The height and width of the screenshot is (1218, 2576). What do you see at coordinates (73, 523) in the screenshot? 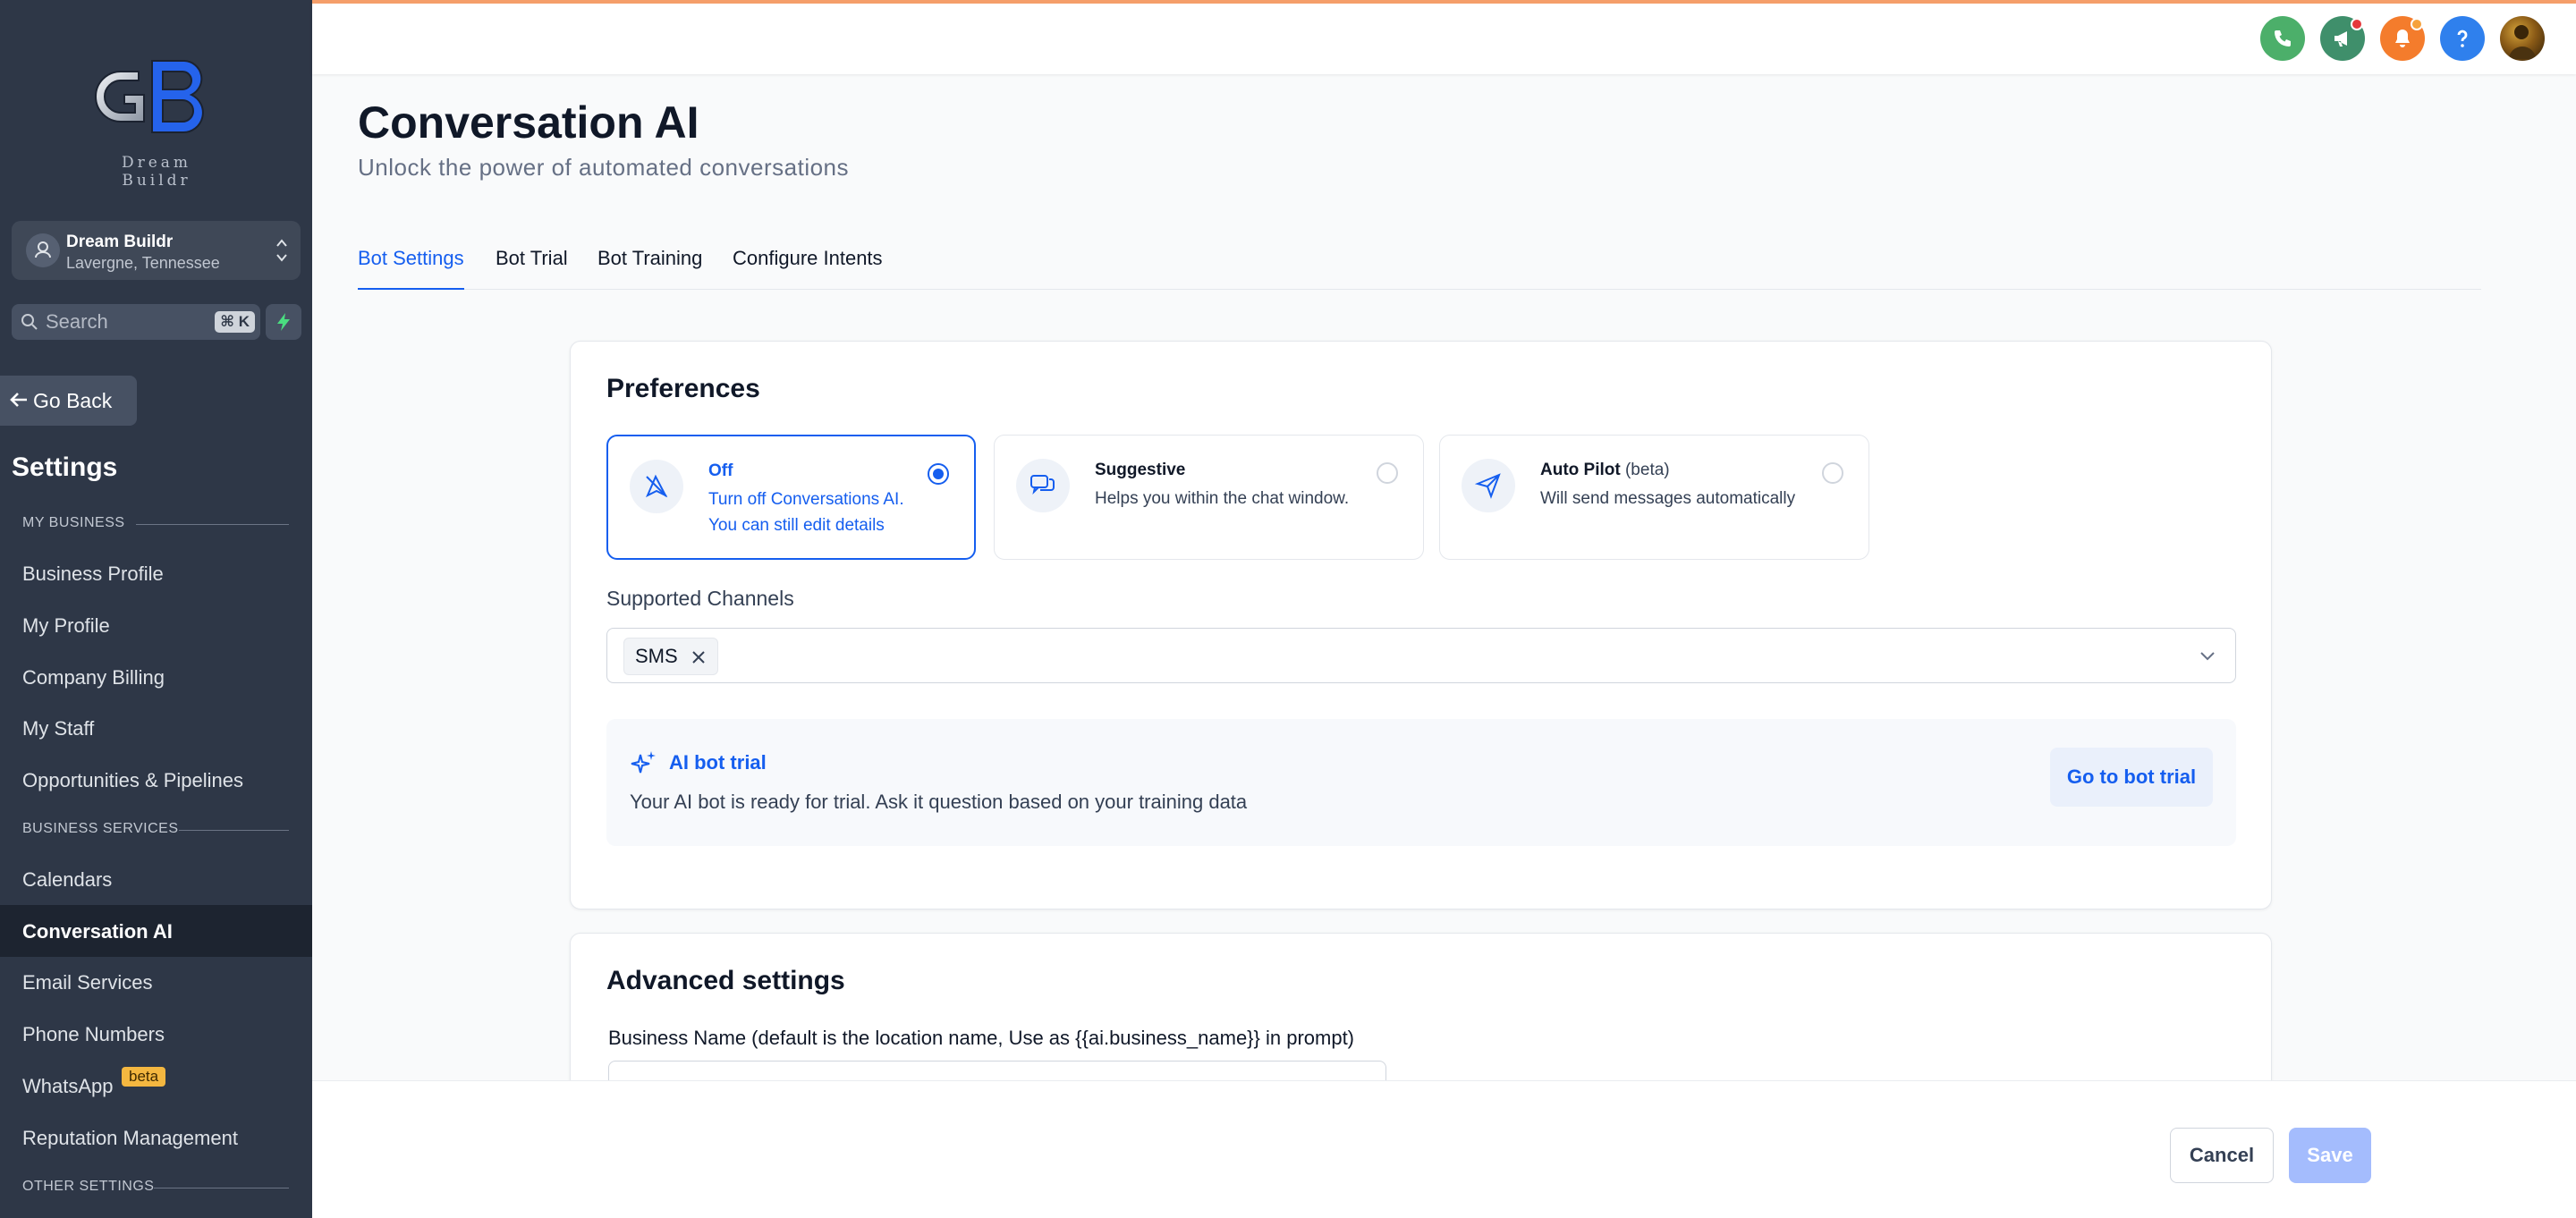
I see `section-my-business: MY BUSINESS` at bounding box center [73, 523].